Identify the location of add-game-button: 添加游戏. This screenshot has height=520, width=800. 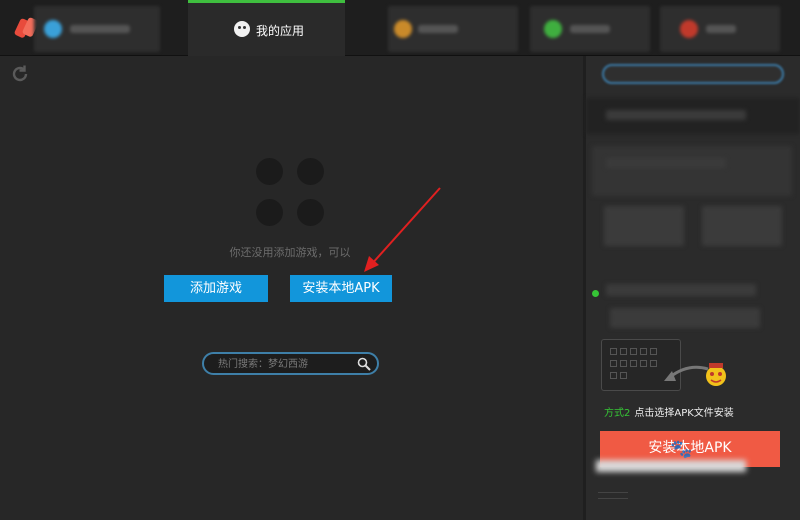
(216, 288).